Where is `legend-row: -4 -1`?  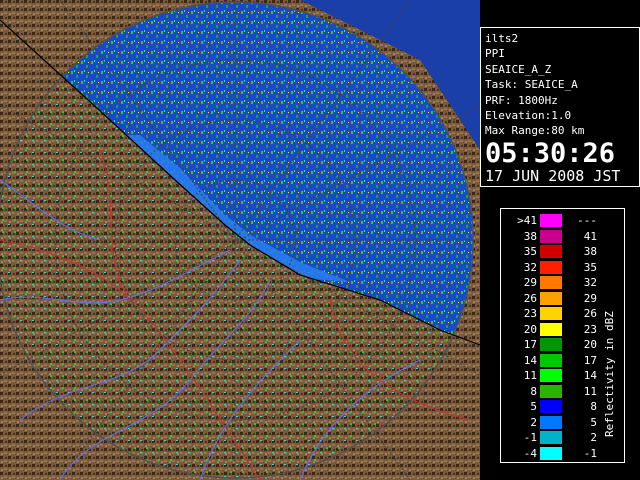
legend-row: -4 -1 is located at coordinates (562, 453).